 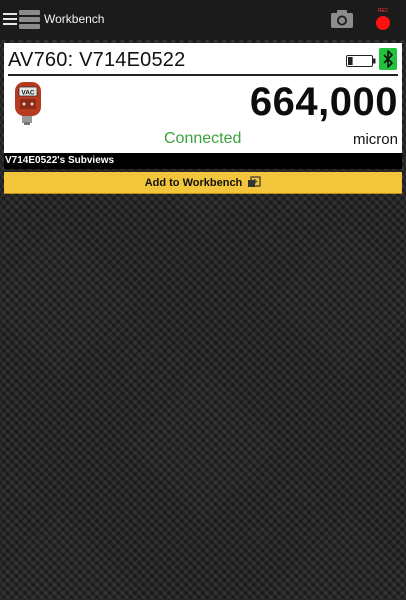 I want to click on record-button: REC, so click(x=383, y=20).